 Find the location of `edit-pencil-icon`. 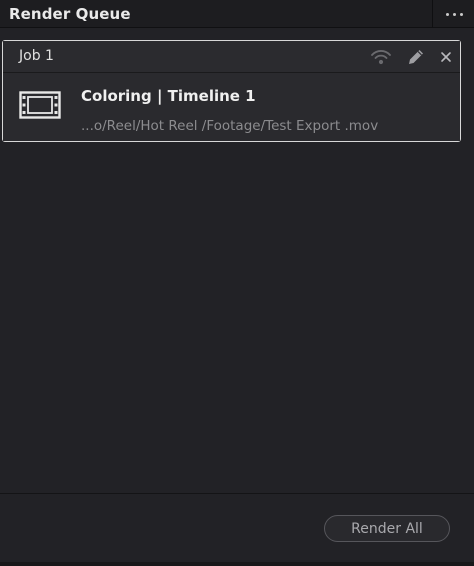

edit-pencil-icon is located at coordinates (416, 57).